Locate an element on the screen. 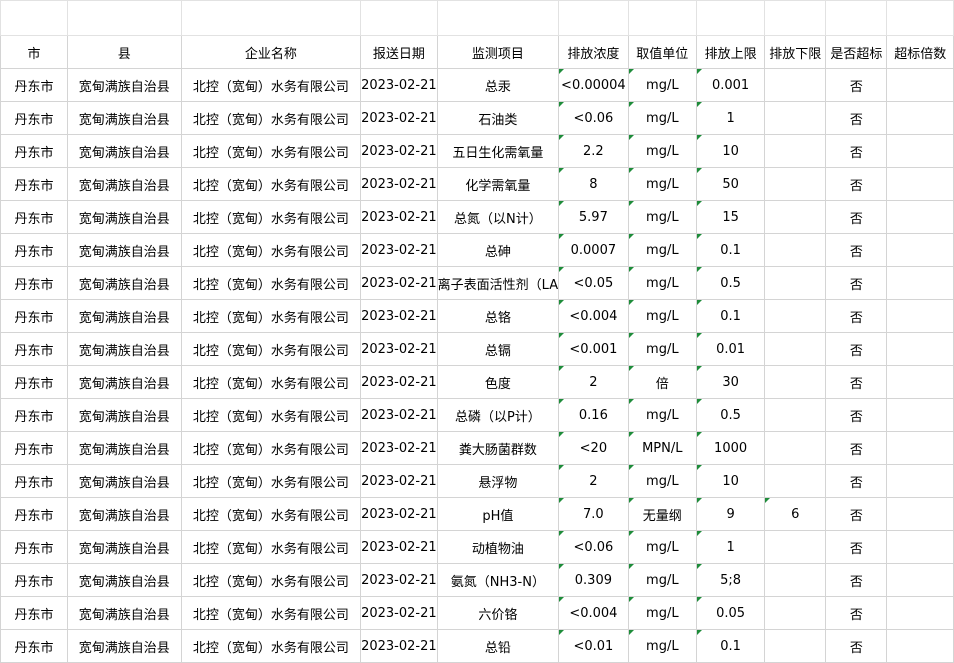  cell-item: 色度 is located at coordinates (498, 382).